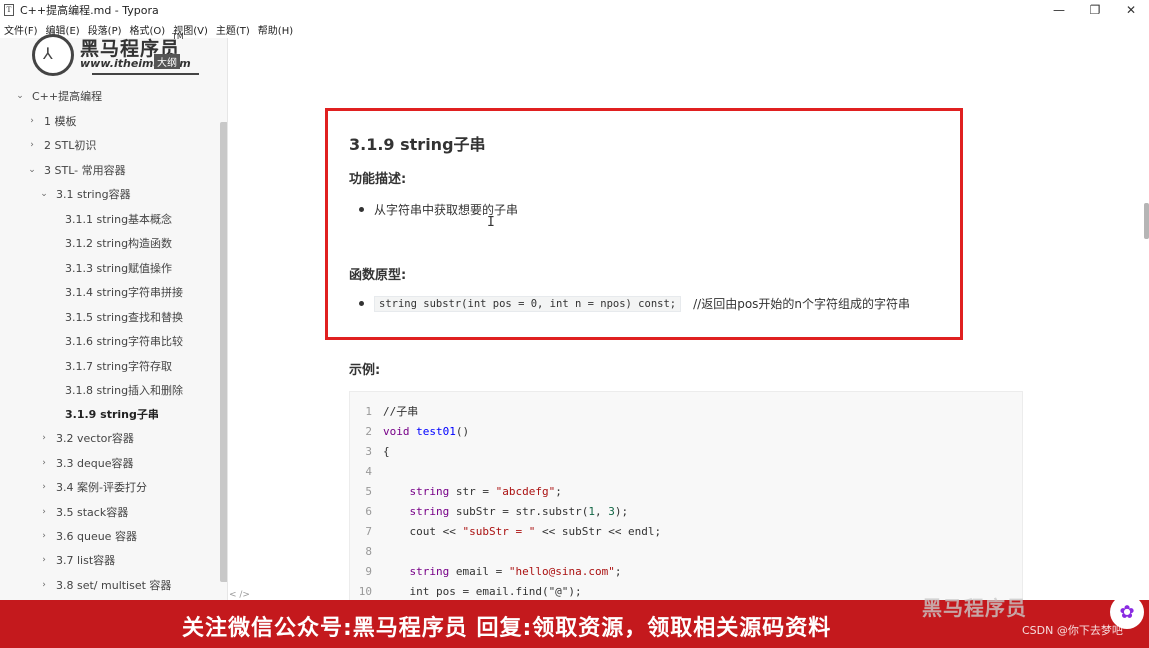 The image size is (1149, 648). Describe the element at coordinates (70, 145) in the screenshot. I see `toc-label: 2 STL初识` at that location.